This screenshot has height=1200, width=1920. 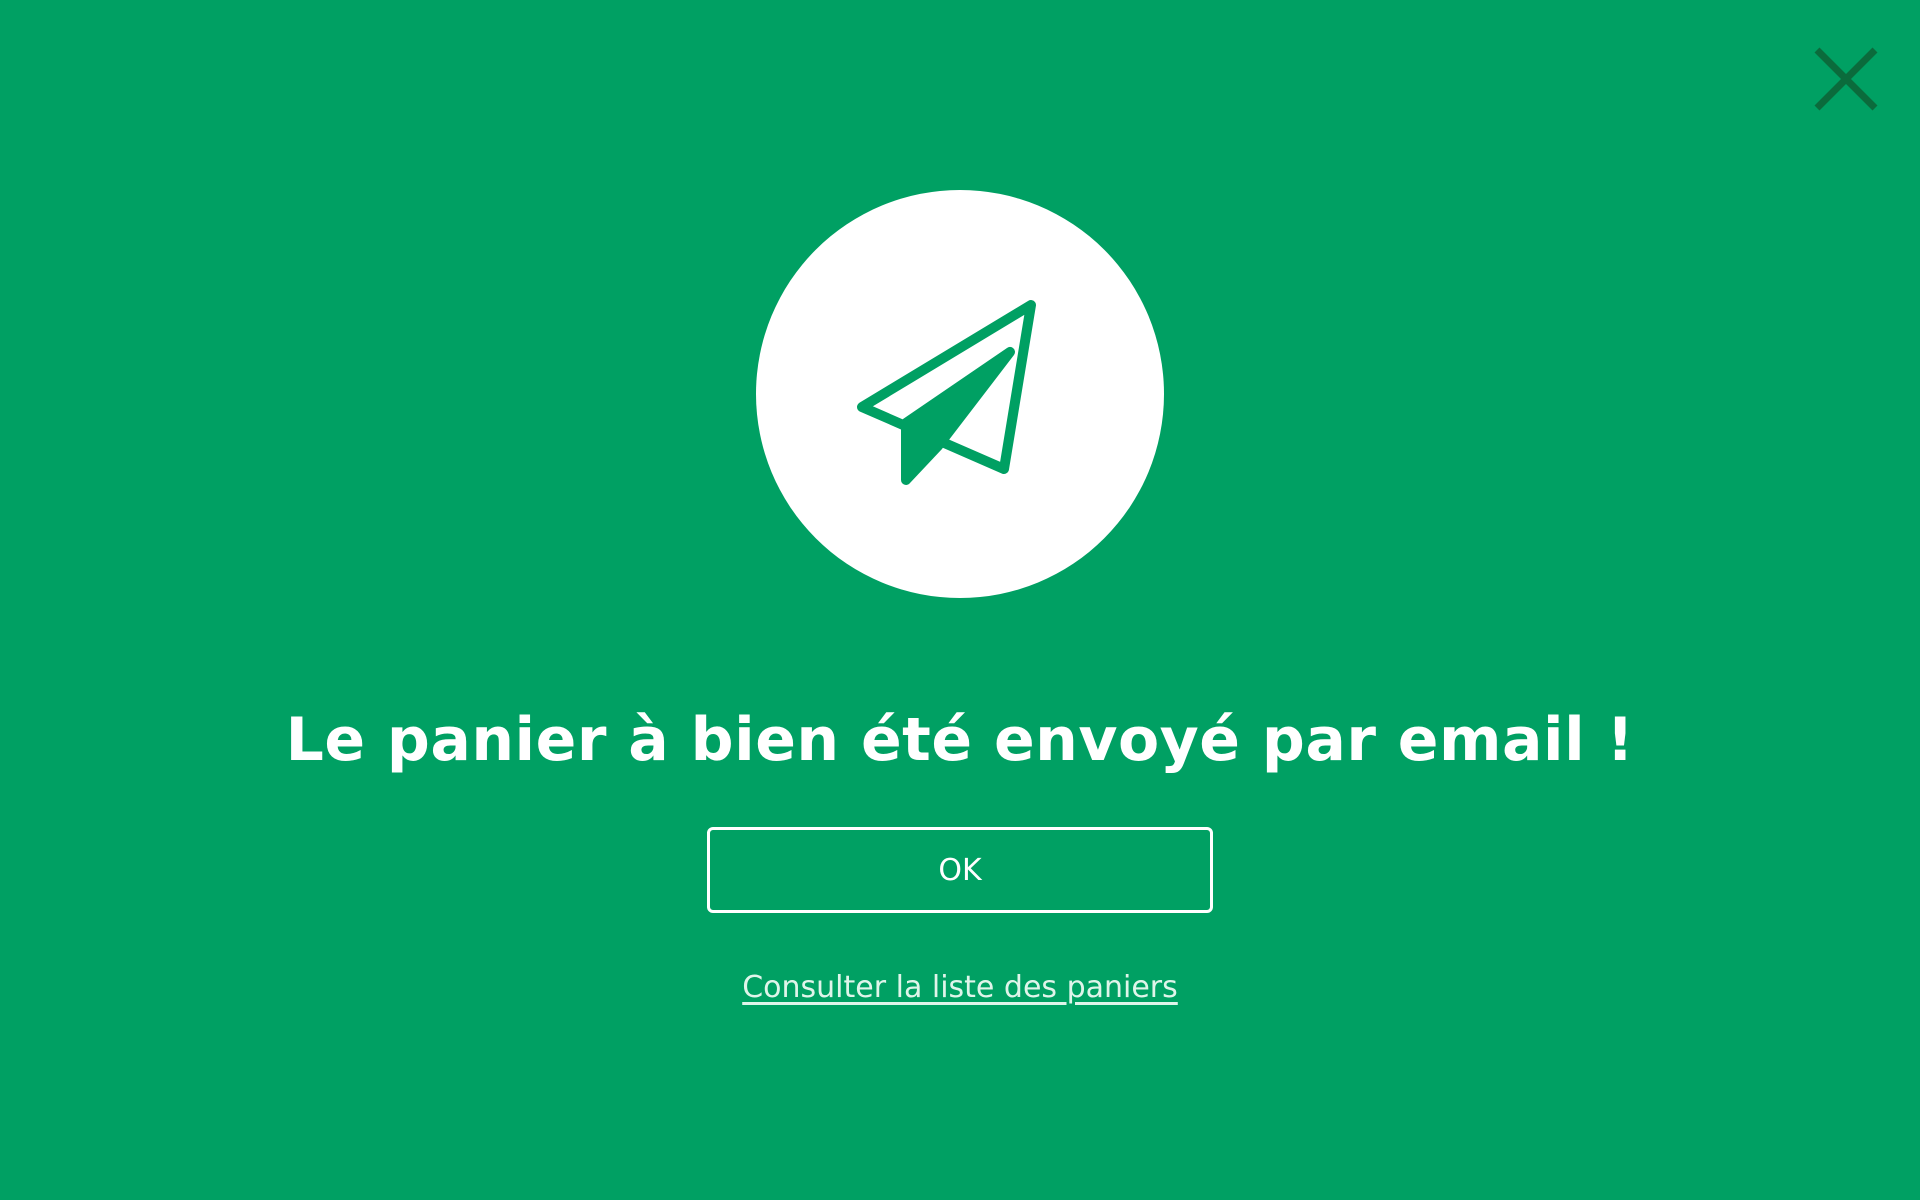 What do you see at coordinates (946, 392) in the screenshot?
I see `paper-plane-icon` at bounding box center [946, 392].